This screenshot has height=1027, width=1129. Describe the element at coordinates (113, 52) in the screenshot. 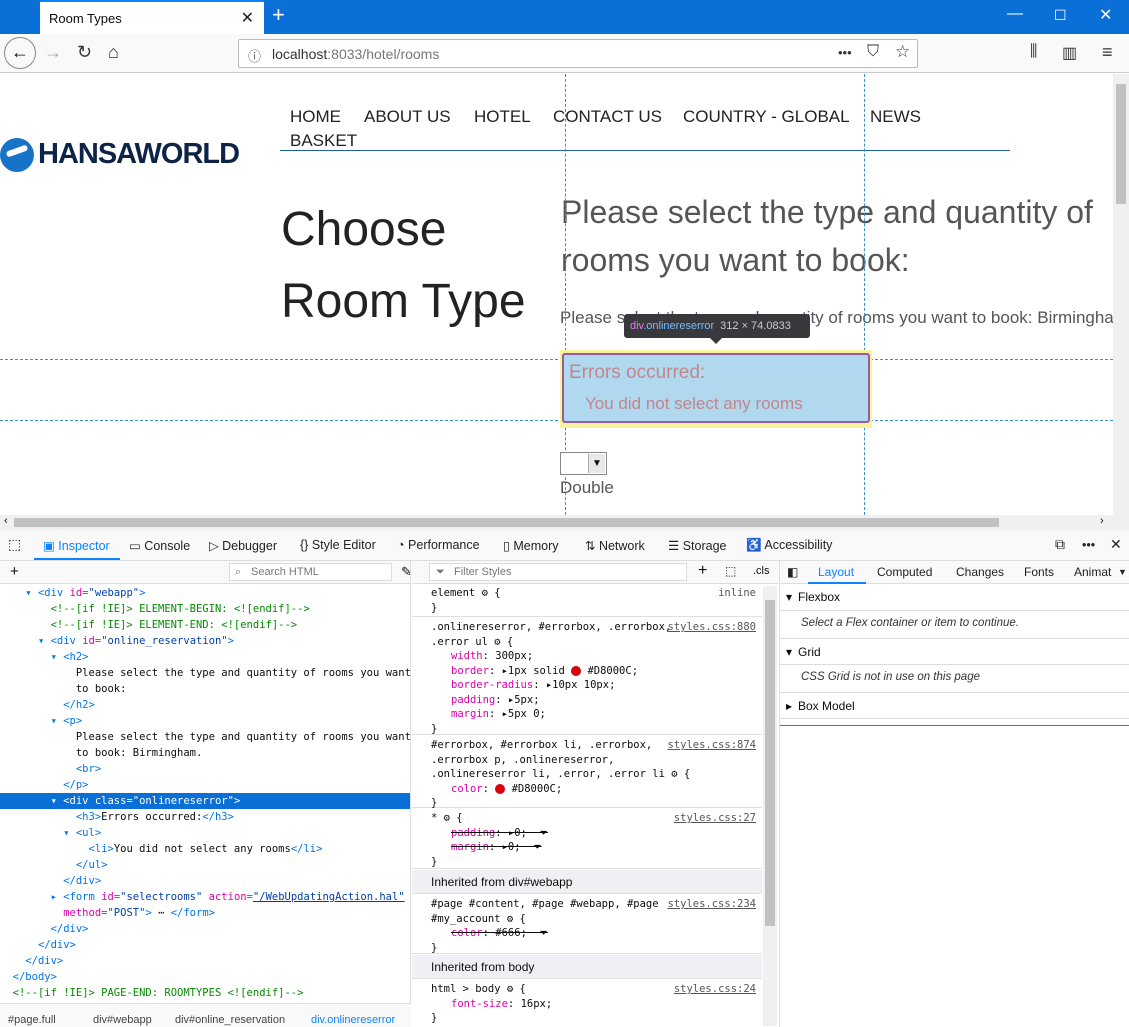

I see `home-icon: ⌂` at that location.